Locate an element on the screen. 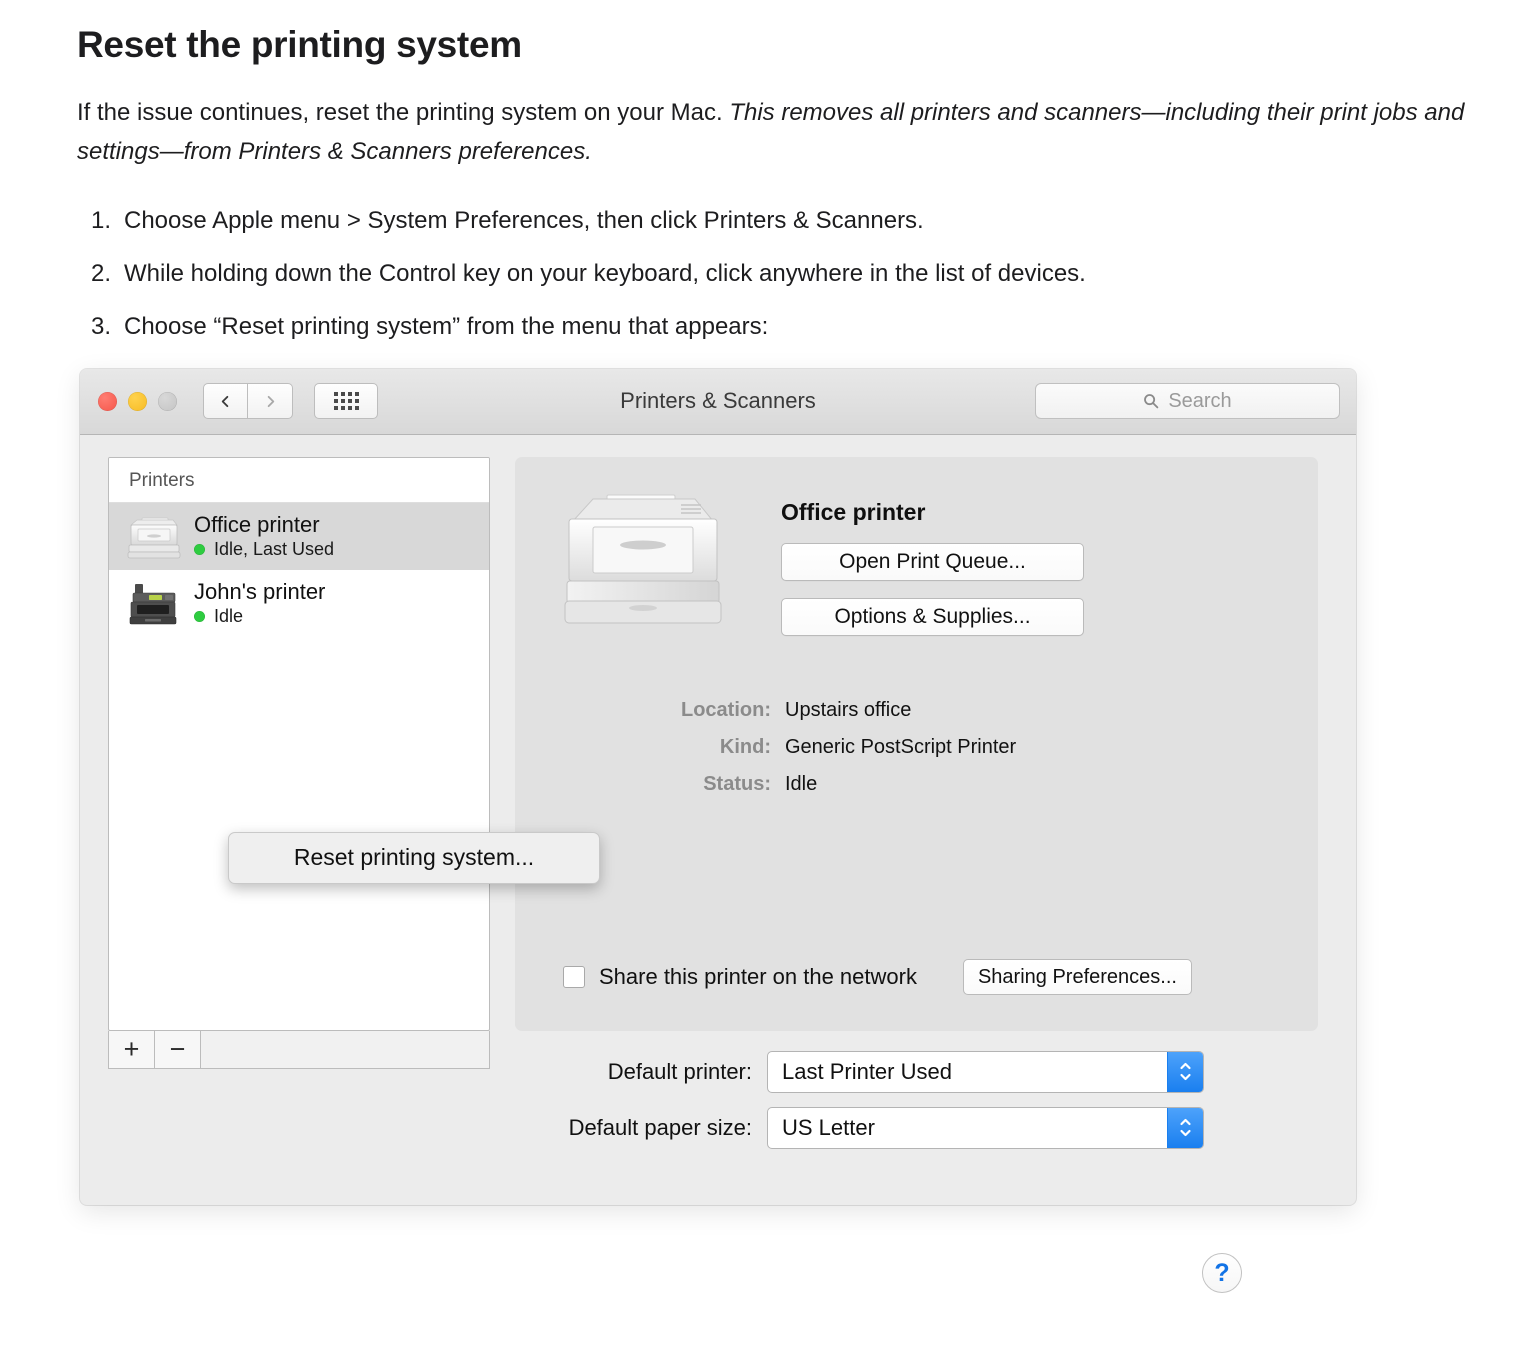 Image resolution: width=1536 pixels, height=1354 pixels. printer-status: Idle is located at coordinates (259, 616).